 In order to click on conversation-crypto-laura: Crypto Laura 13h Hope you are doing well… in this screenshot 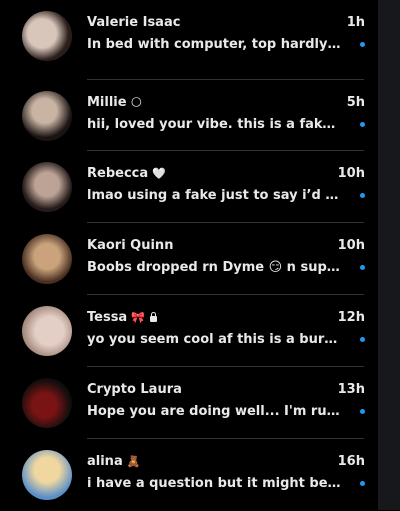, I will do `click(189, 403)`.